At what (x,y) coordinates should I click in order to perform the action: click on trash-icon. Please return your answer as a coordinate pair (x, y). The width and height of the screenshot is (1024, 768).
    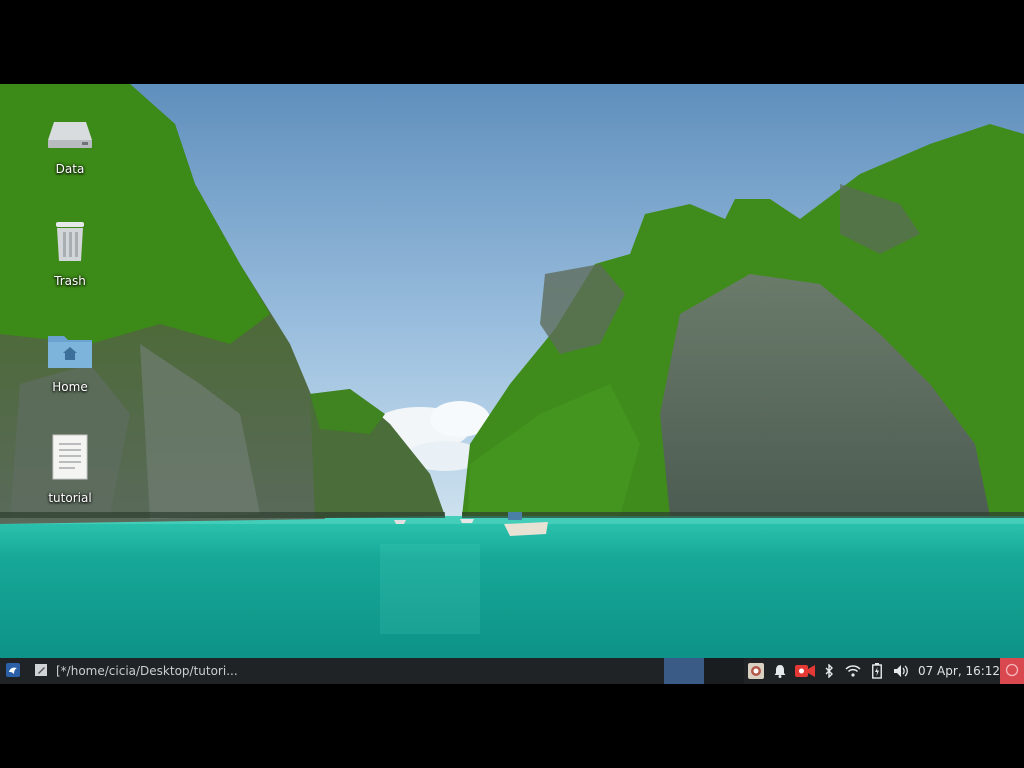
    Looking at the image, I should click on (70, 243).